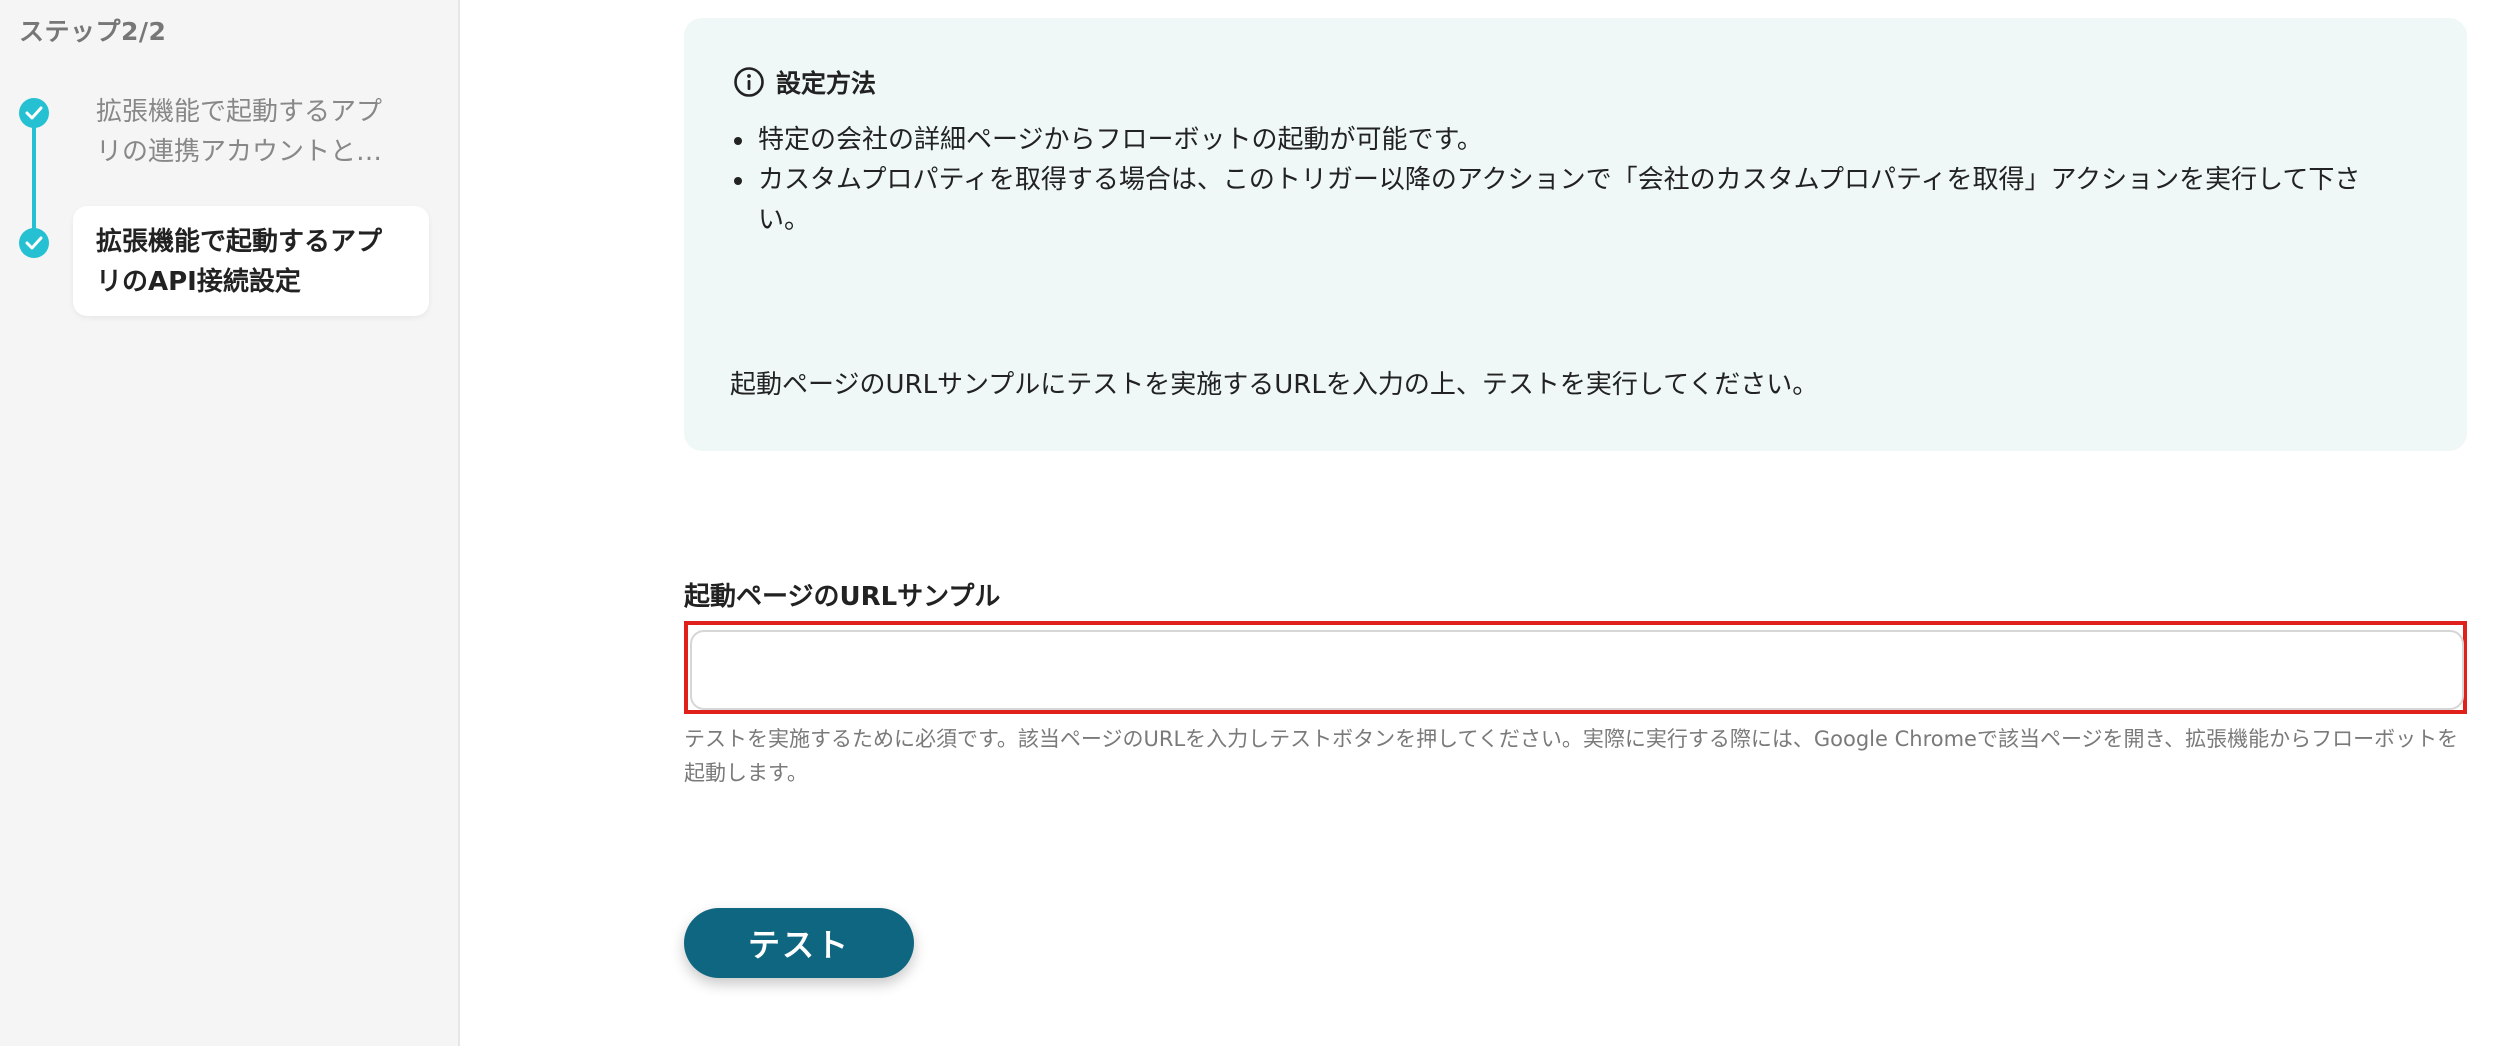 Image resolution: width=2500 pixels, height=1046 pixels. What do you see at coordinates (93, 31) in the screenshot?
I see `step-heading: ステップ2/2` at bounding box center [93, 31].